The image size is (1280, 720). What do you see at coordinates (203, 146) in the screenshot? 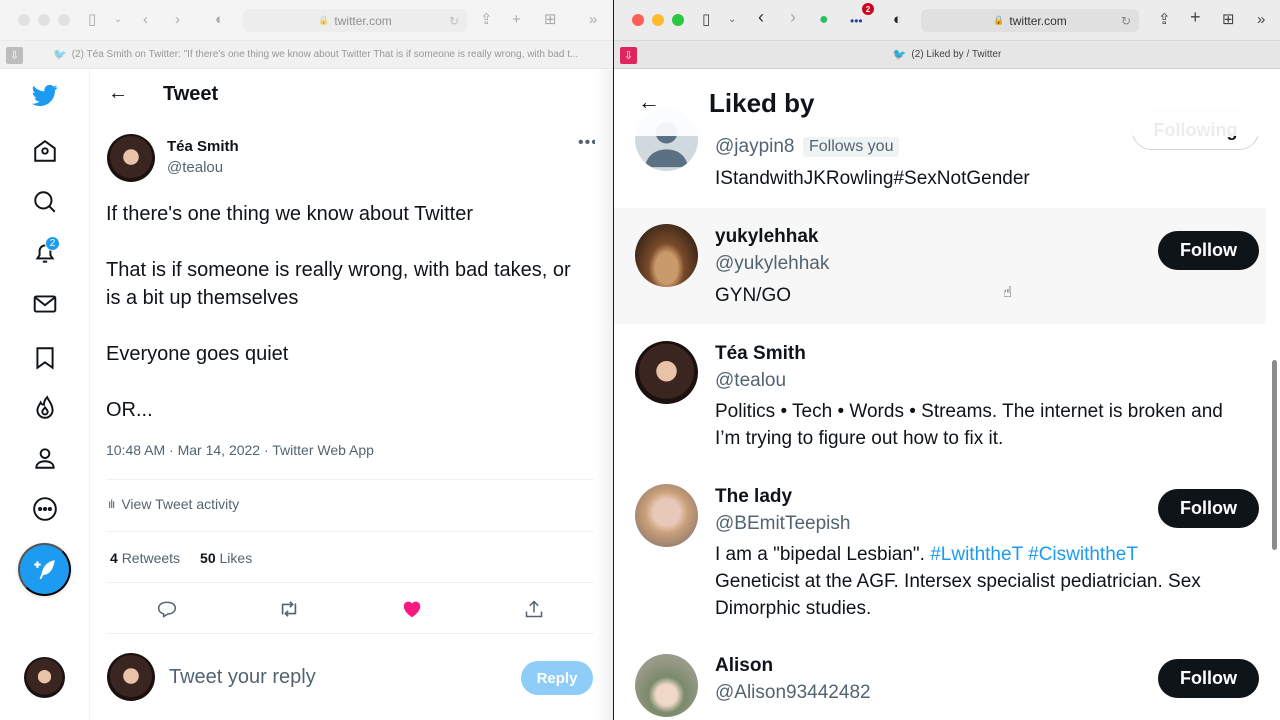
I see `tweet-author-name: Téa Smith` at bounding box center [203, 146].